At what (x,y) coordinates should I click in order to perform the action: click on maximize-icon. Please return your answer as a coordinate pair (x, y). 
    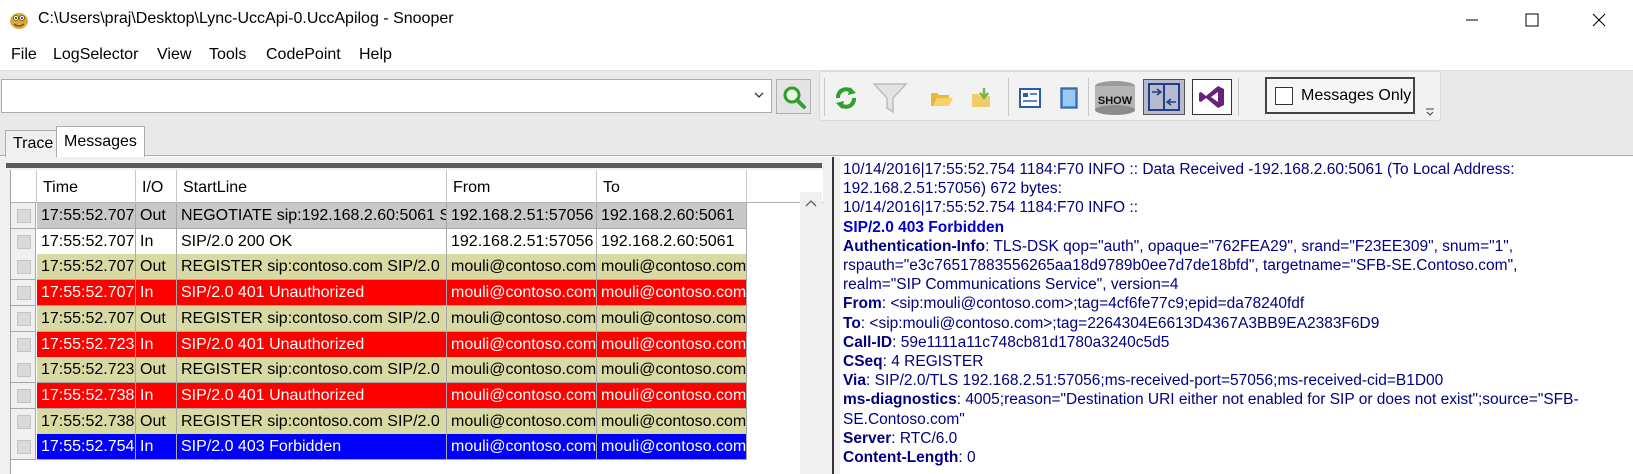
    Looking at the image, I should click on (1532, 20).